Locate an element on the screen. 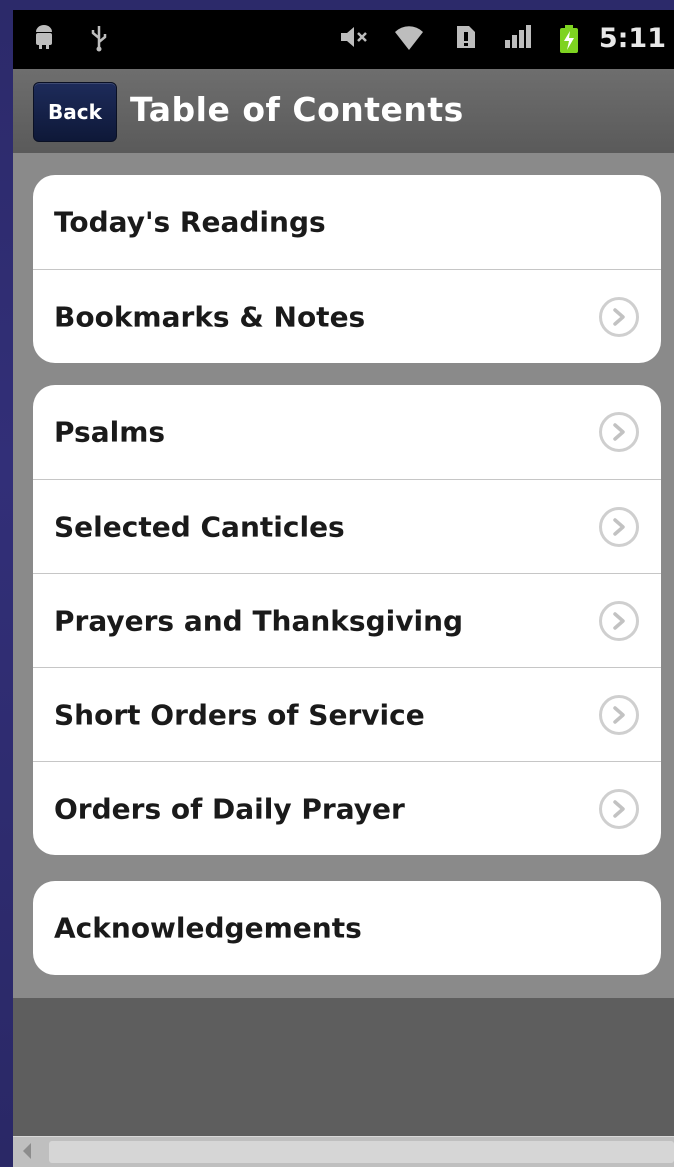 Image resolution: width=674 pixels, height=1167 pixels. scroll-left-arrow-icon is located at coordinates (27, 1151).